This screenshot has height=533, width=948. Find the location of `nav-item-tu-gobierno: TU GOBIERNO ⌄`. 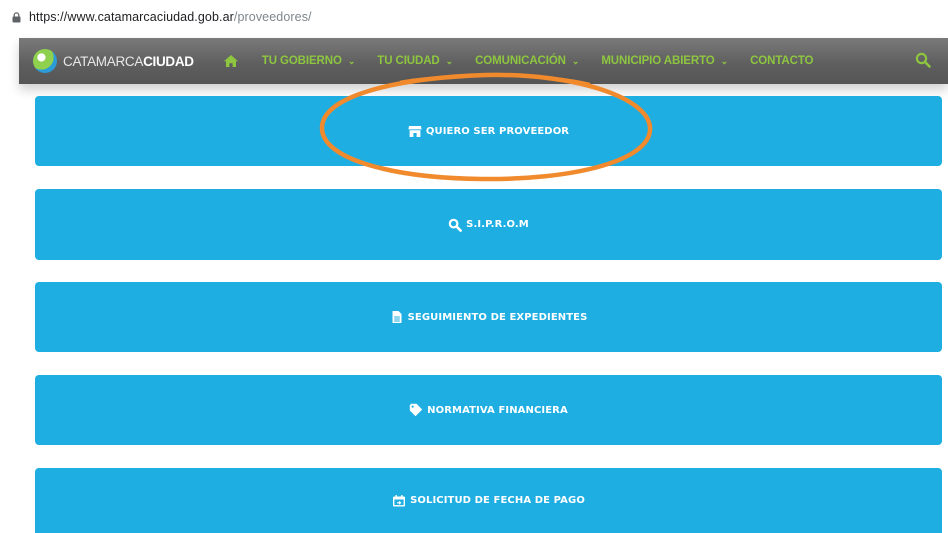

nav-item-tu-gobierno: TU GOBIERNO ⌄ is located at coordinates (309, 61).